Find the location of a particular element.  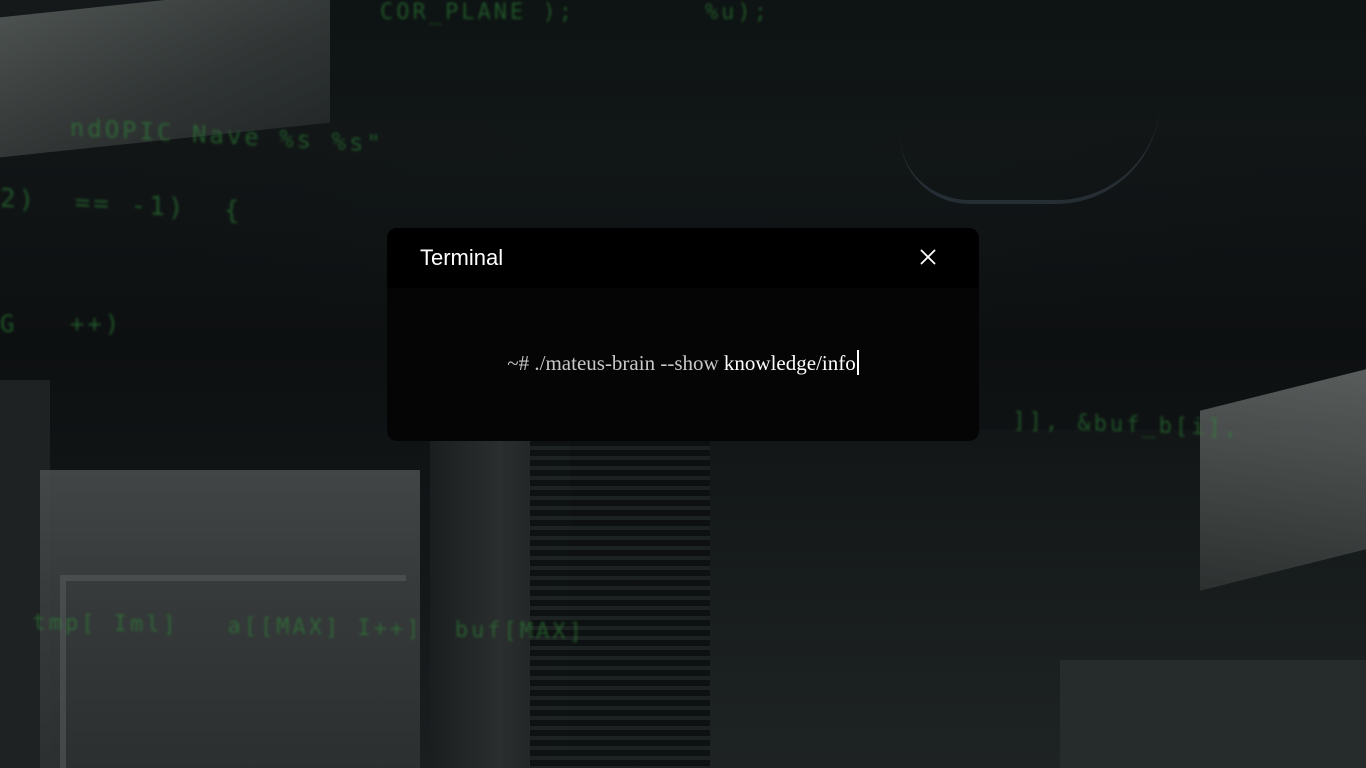

terminal-argument: knowledge/info is located at coordinates (789, 363).